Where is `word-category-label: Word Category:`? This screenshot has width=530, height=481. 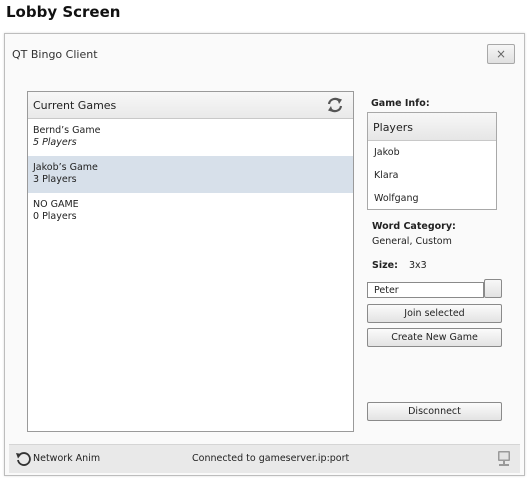 word-category-label: Word Category: is located at coordinates (414, 226).